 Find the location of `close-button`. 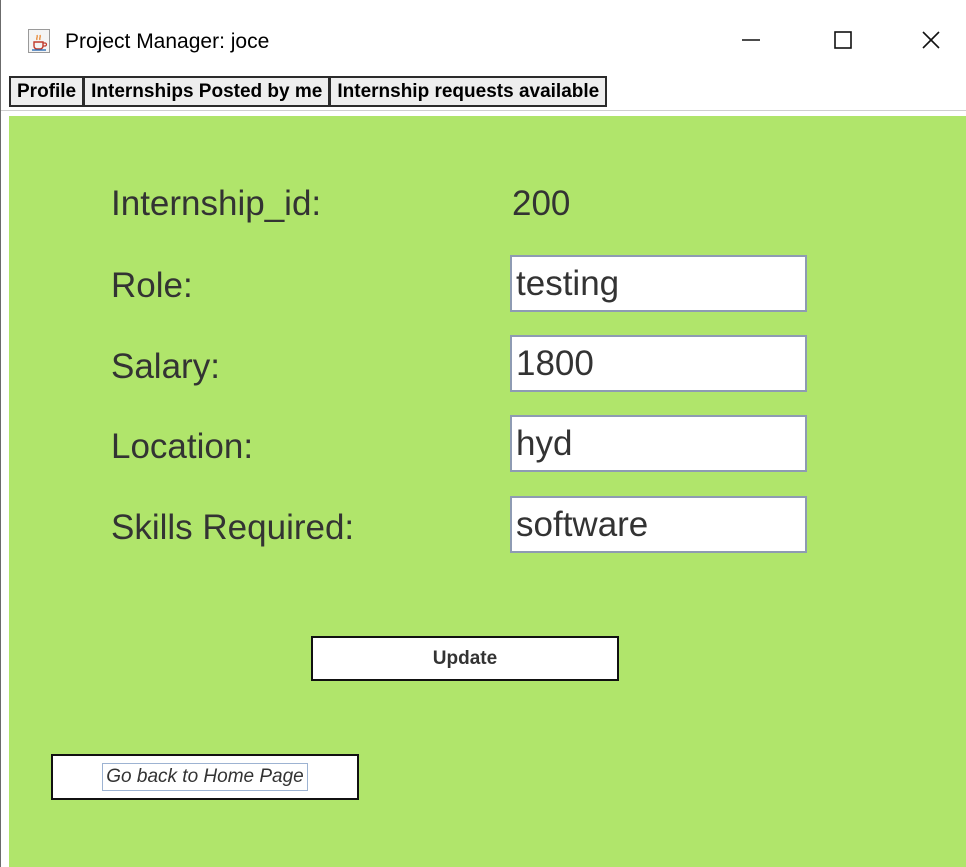

close-button is located at coordinates (931, 42).